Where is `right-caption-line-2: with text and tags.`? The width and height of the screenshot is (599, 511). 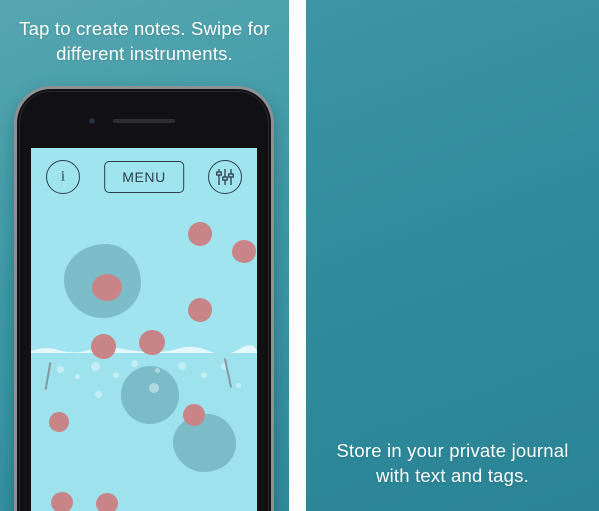 right-caption-line-2: with text and tags. is located at coordinates (452, 475).